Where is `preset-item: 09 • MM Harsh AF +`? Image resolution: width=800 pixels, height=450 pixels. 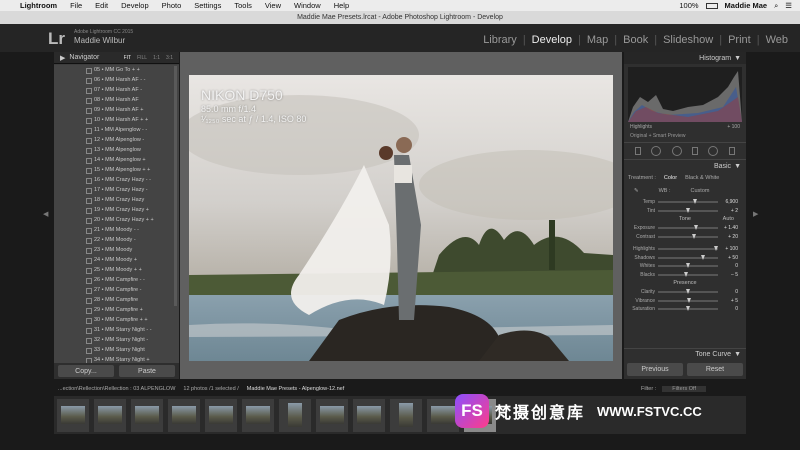 preset-item: 09 • MM Harsh AF + is located at coordinates (116, 110).